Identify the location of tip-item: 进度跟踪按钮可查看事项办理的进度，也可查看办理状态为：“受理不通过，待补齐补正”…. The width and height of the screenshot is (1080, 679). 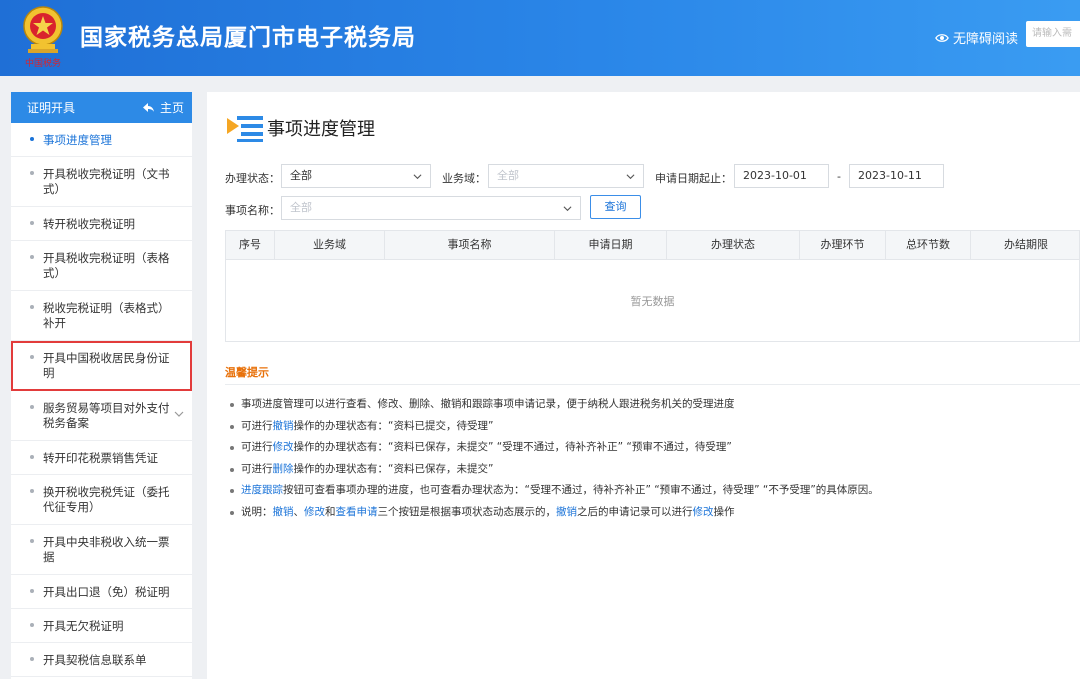
(554, 491).